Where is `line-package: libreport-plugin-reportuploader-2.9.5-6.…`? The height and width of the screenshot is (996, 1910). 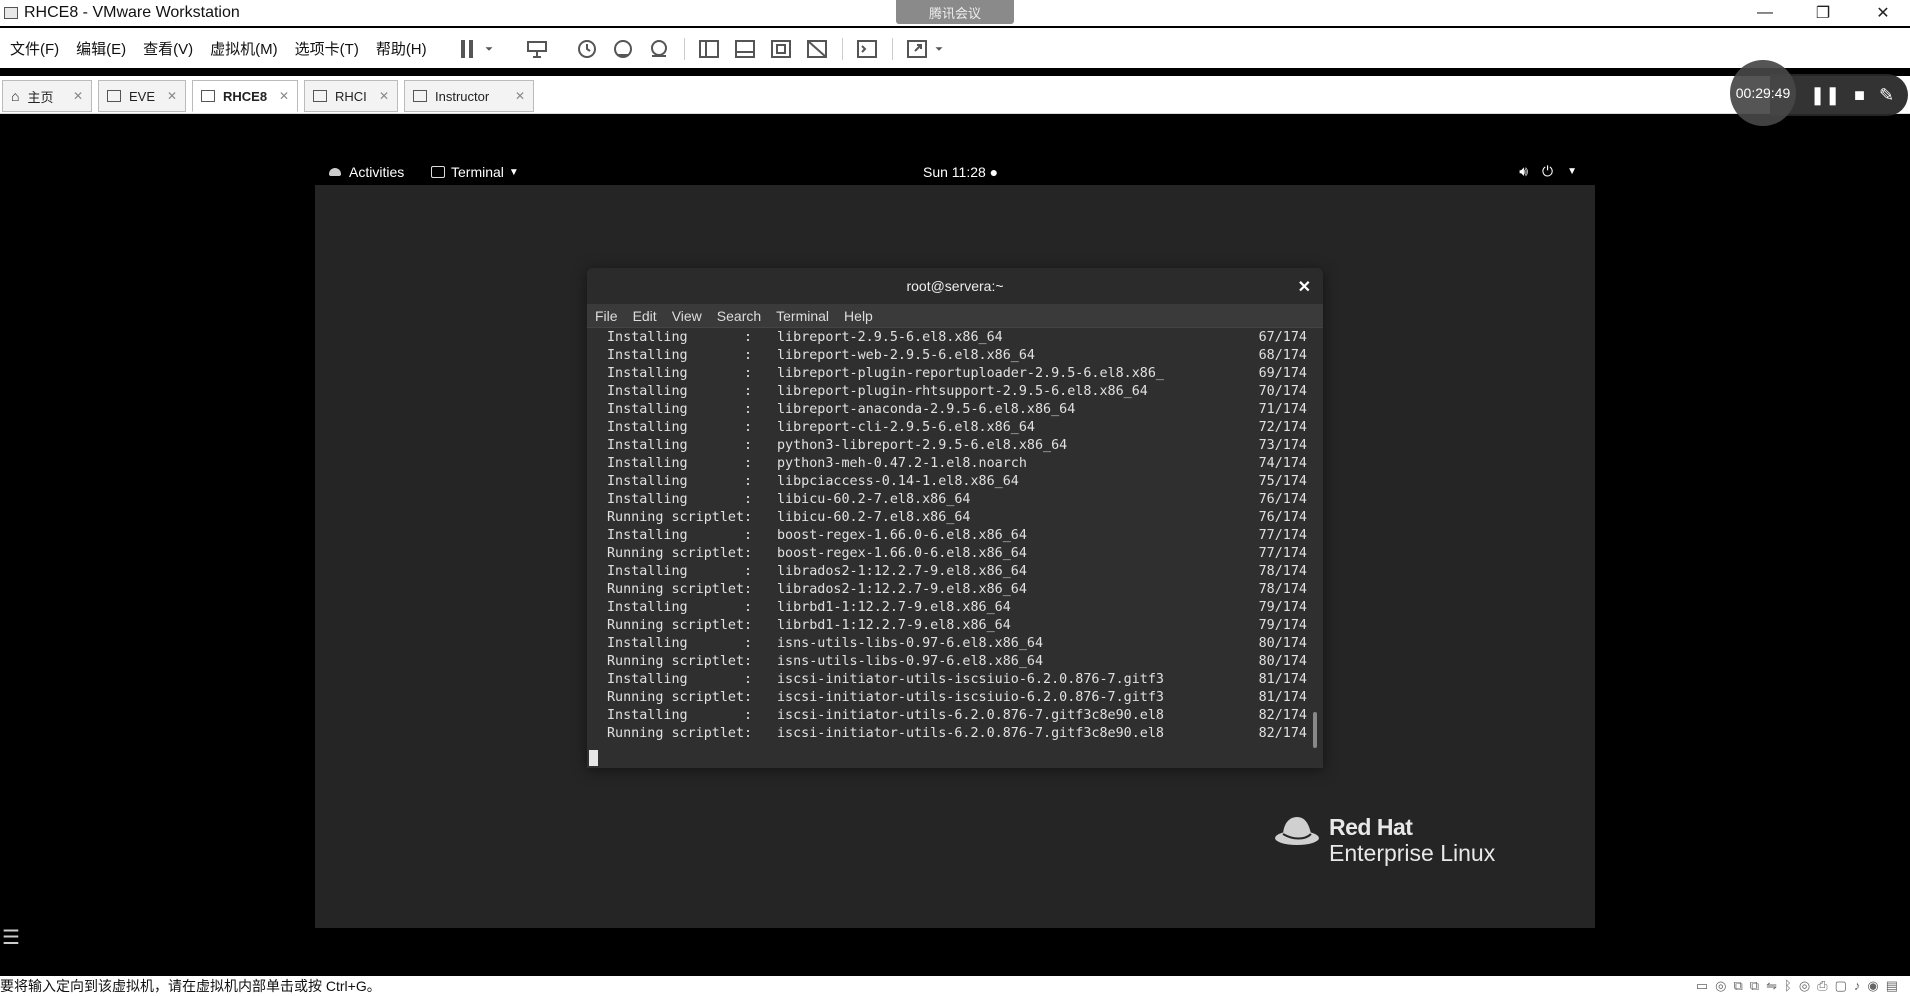 line-package: libreport-plugin-reportuploader-2.9.5-6.… is located at coordinates (970, 373).